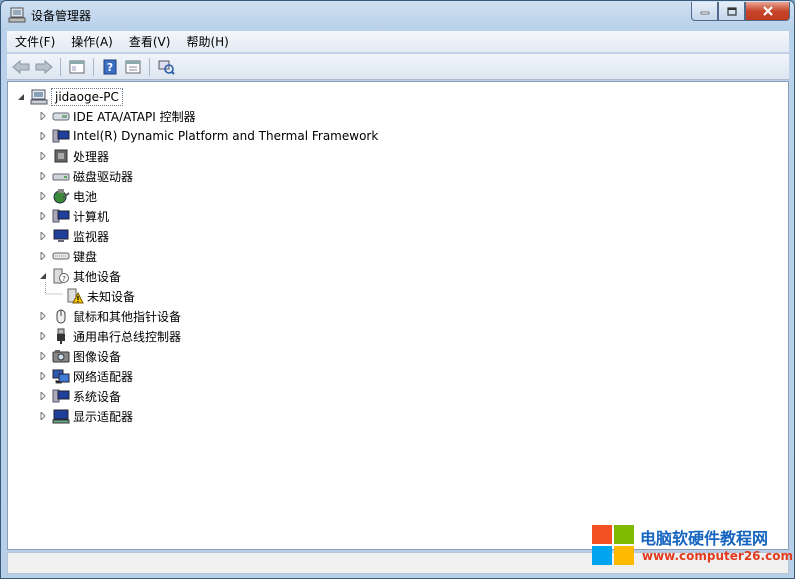 This screenshot has height=579, width=795. What do you see at coordinates (61, 376) in the screenshot?
I see `network-adapter-icon` at bounding box center [61, 376].